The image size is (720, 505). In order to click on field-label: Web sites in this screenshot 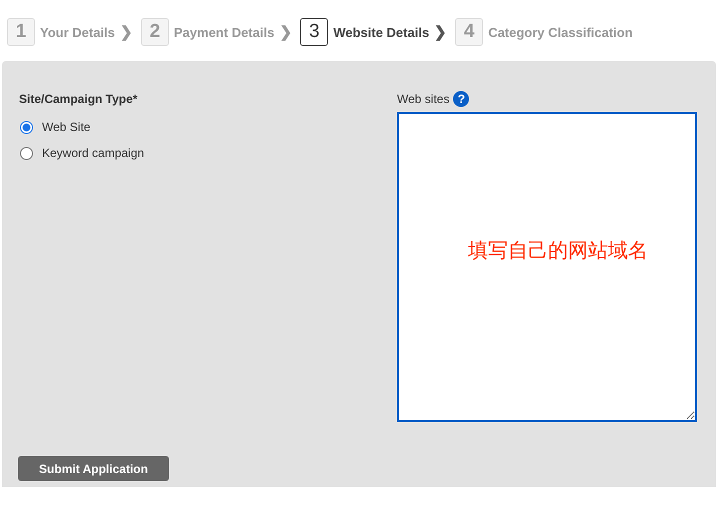, I will do `click(423, 99)`.